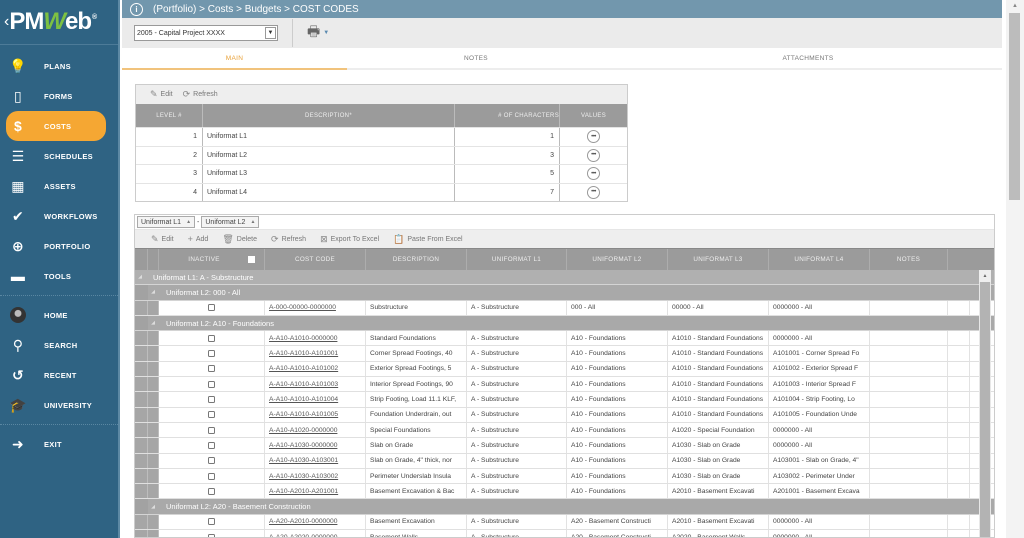 Image resolution: width=1024 pixels, height=538 pixels. Describe the element at coordinates (381, 136) in the screenshot. I see `level-row: 1 Uniformat L1 1 •••` at that location.